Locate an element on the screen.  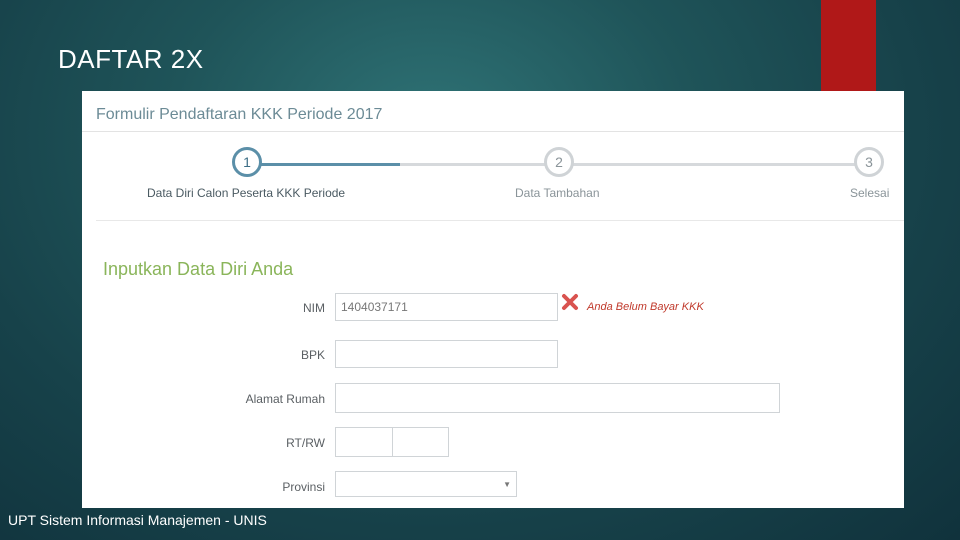
accent-bar is located at coordinates (848, 46).